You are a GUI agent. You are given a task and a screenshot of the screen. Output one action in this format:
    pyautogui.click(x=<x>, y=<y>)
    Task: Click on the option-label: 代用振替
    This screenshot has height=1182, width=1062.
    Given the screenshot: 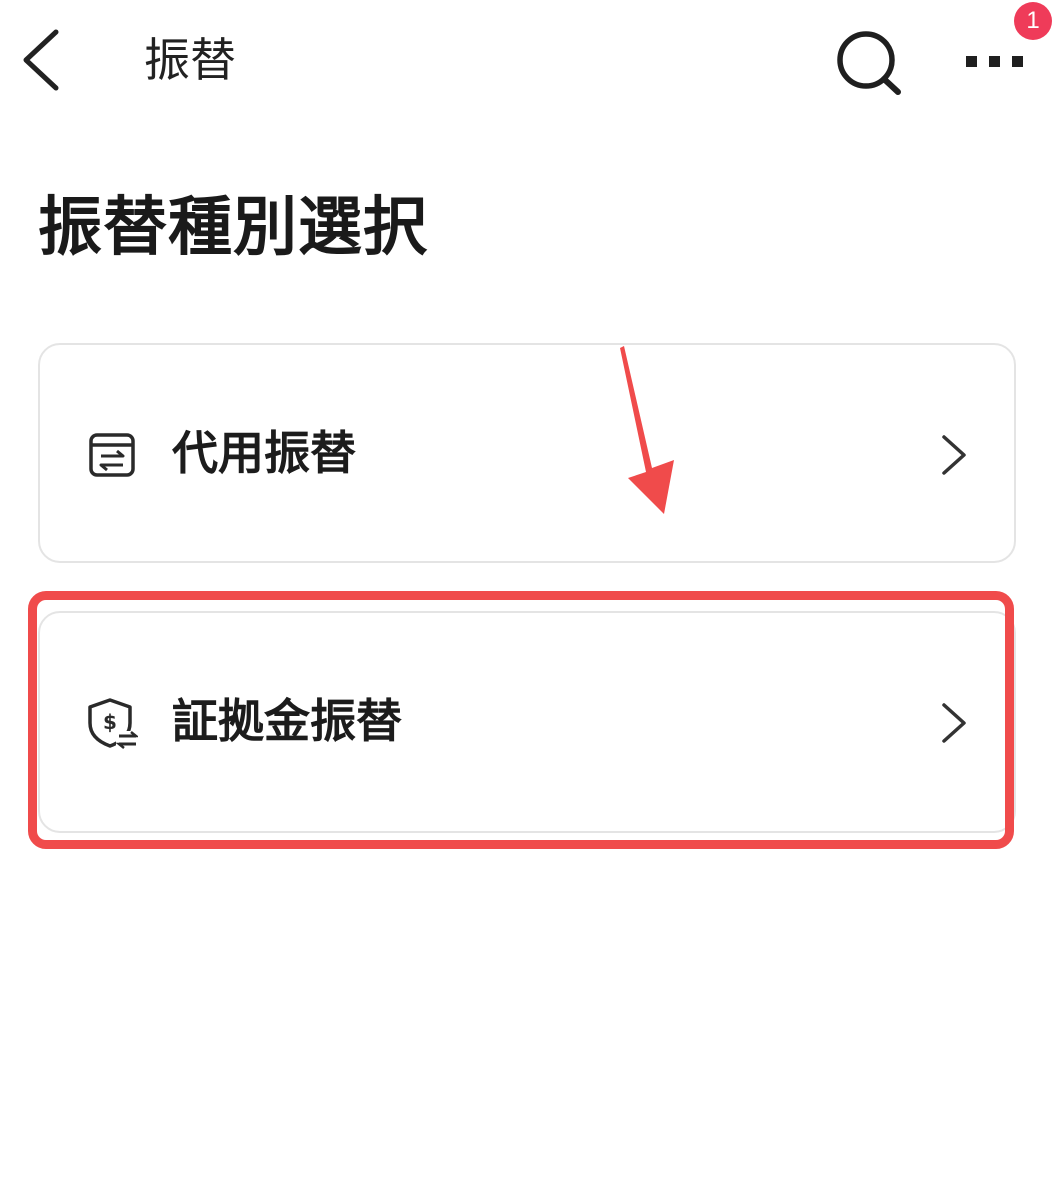 What is the action you would take?
    pyautogui.click(x=264, y=453)
    